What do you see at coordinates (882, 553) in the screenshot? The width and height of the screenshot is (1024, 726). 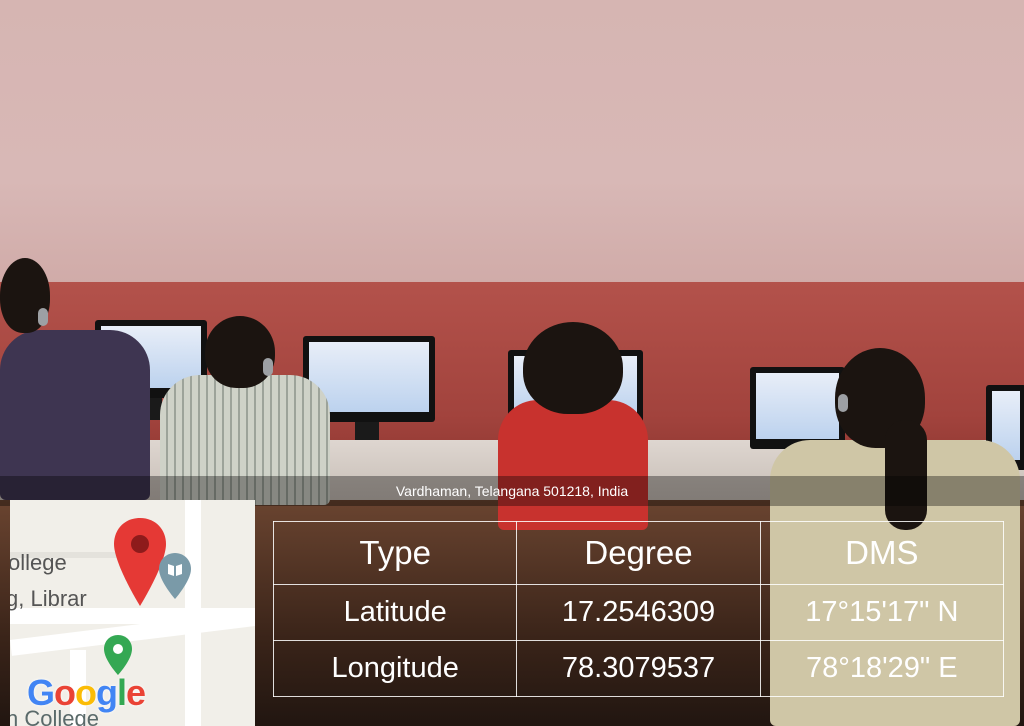 I see `header-dms: DMS` at bounding box center [882, 553].